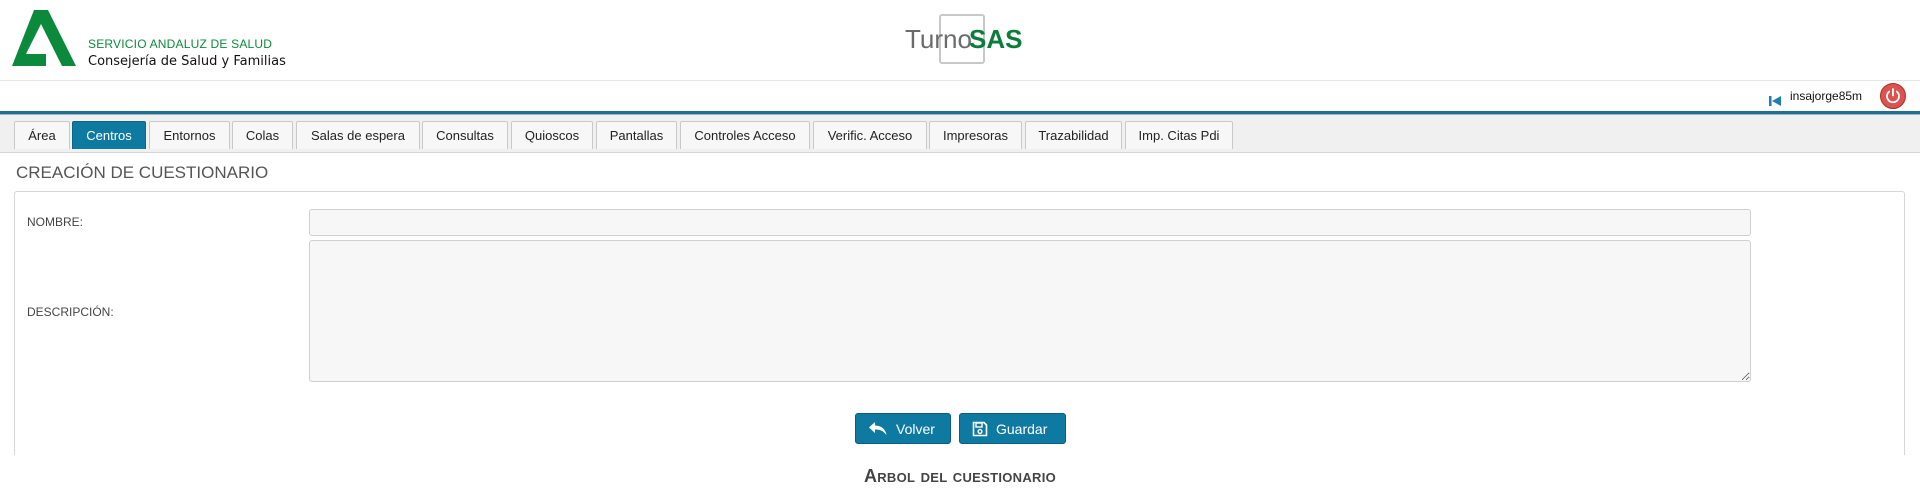 The image size is (1920, 501). I want to click on org-name: SERVICIO ANDALUZ DE SALUD, so click(180, 44).